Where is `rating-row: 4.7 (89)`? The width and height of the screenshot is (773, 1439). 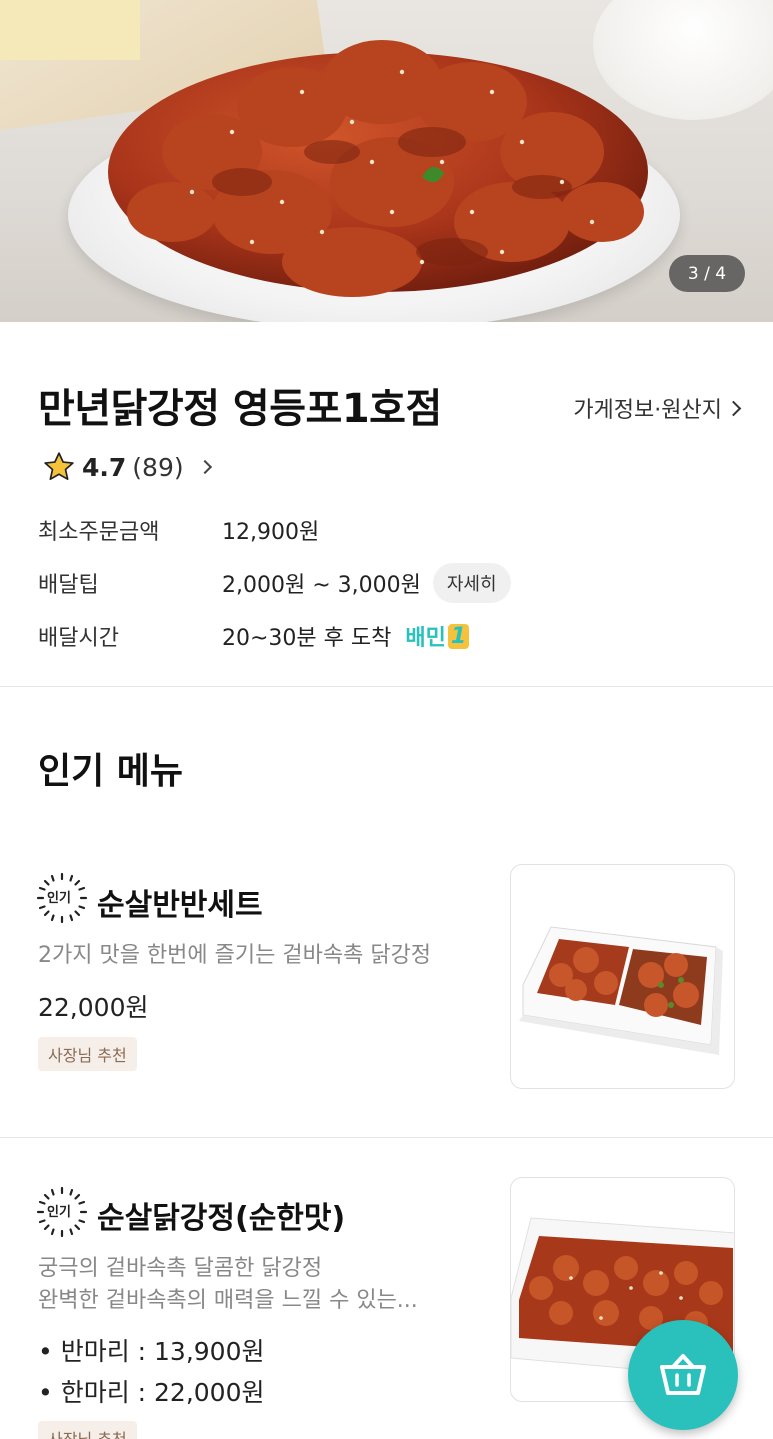
rating-row: 4.7 (89) is located at coordinates (127, 467).